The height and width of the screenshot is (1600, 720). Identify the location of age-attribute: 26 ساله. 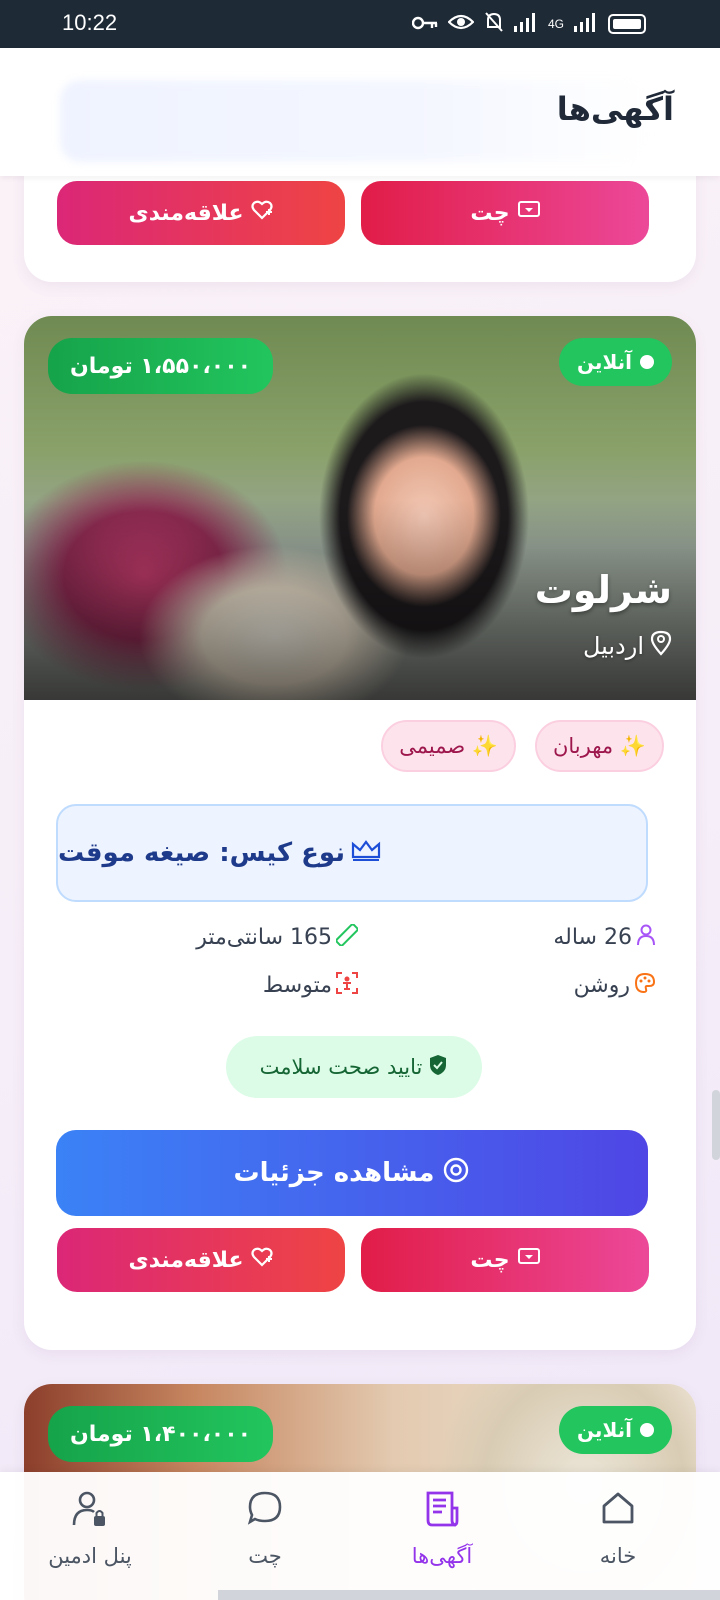
(604, 937).